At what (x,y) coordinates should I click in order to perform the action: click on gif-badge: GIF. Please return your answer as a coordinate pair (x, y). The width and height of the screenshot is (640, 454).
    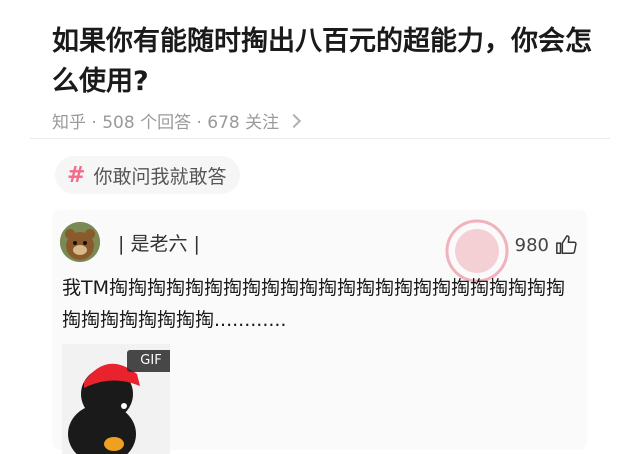
    Looking at the image, I should click on (148, 361).